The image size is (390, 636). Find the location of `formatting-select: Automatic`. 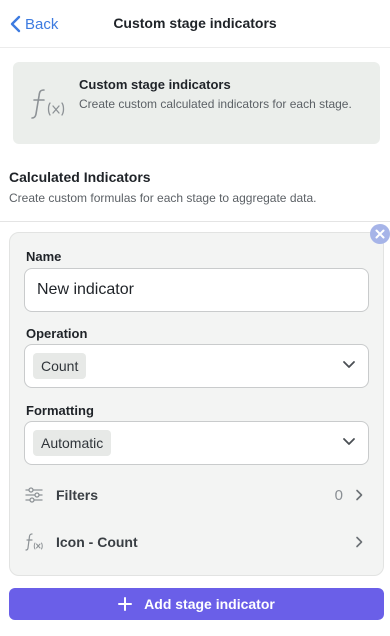

formatting-select: Automatic is located at coordinates (196, 443).